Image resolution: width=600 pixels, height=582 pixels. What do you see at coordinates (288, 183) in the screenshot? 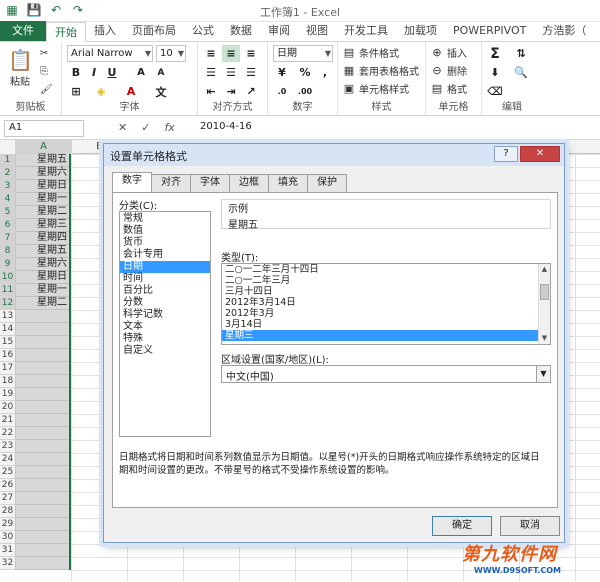
I see `tab-fill: 填充` at bounding box center [288, 183].